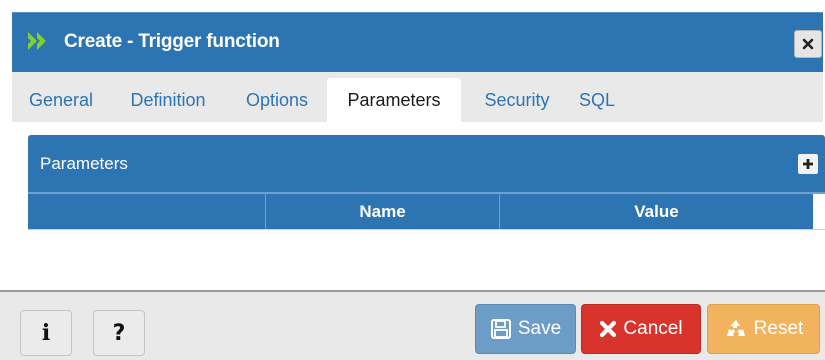  What do you see at coordinates (172, 41) in the screenshot?
I see `dialog-title: Create - Trigger function` at bounding box center [172, 41].